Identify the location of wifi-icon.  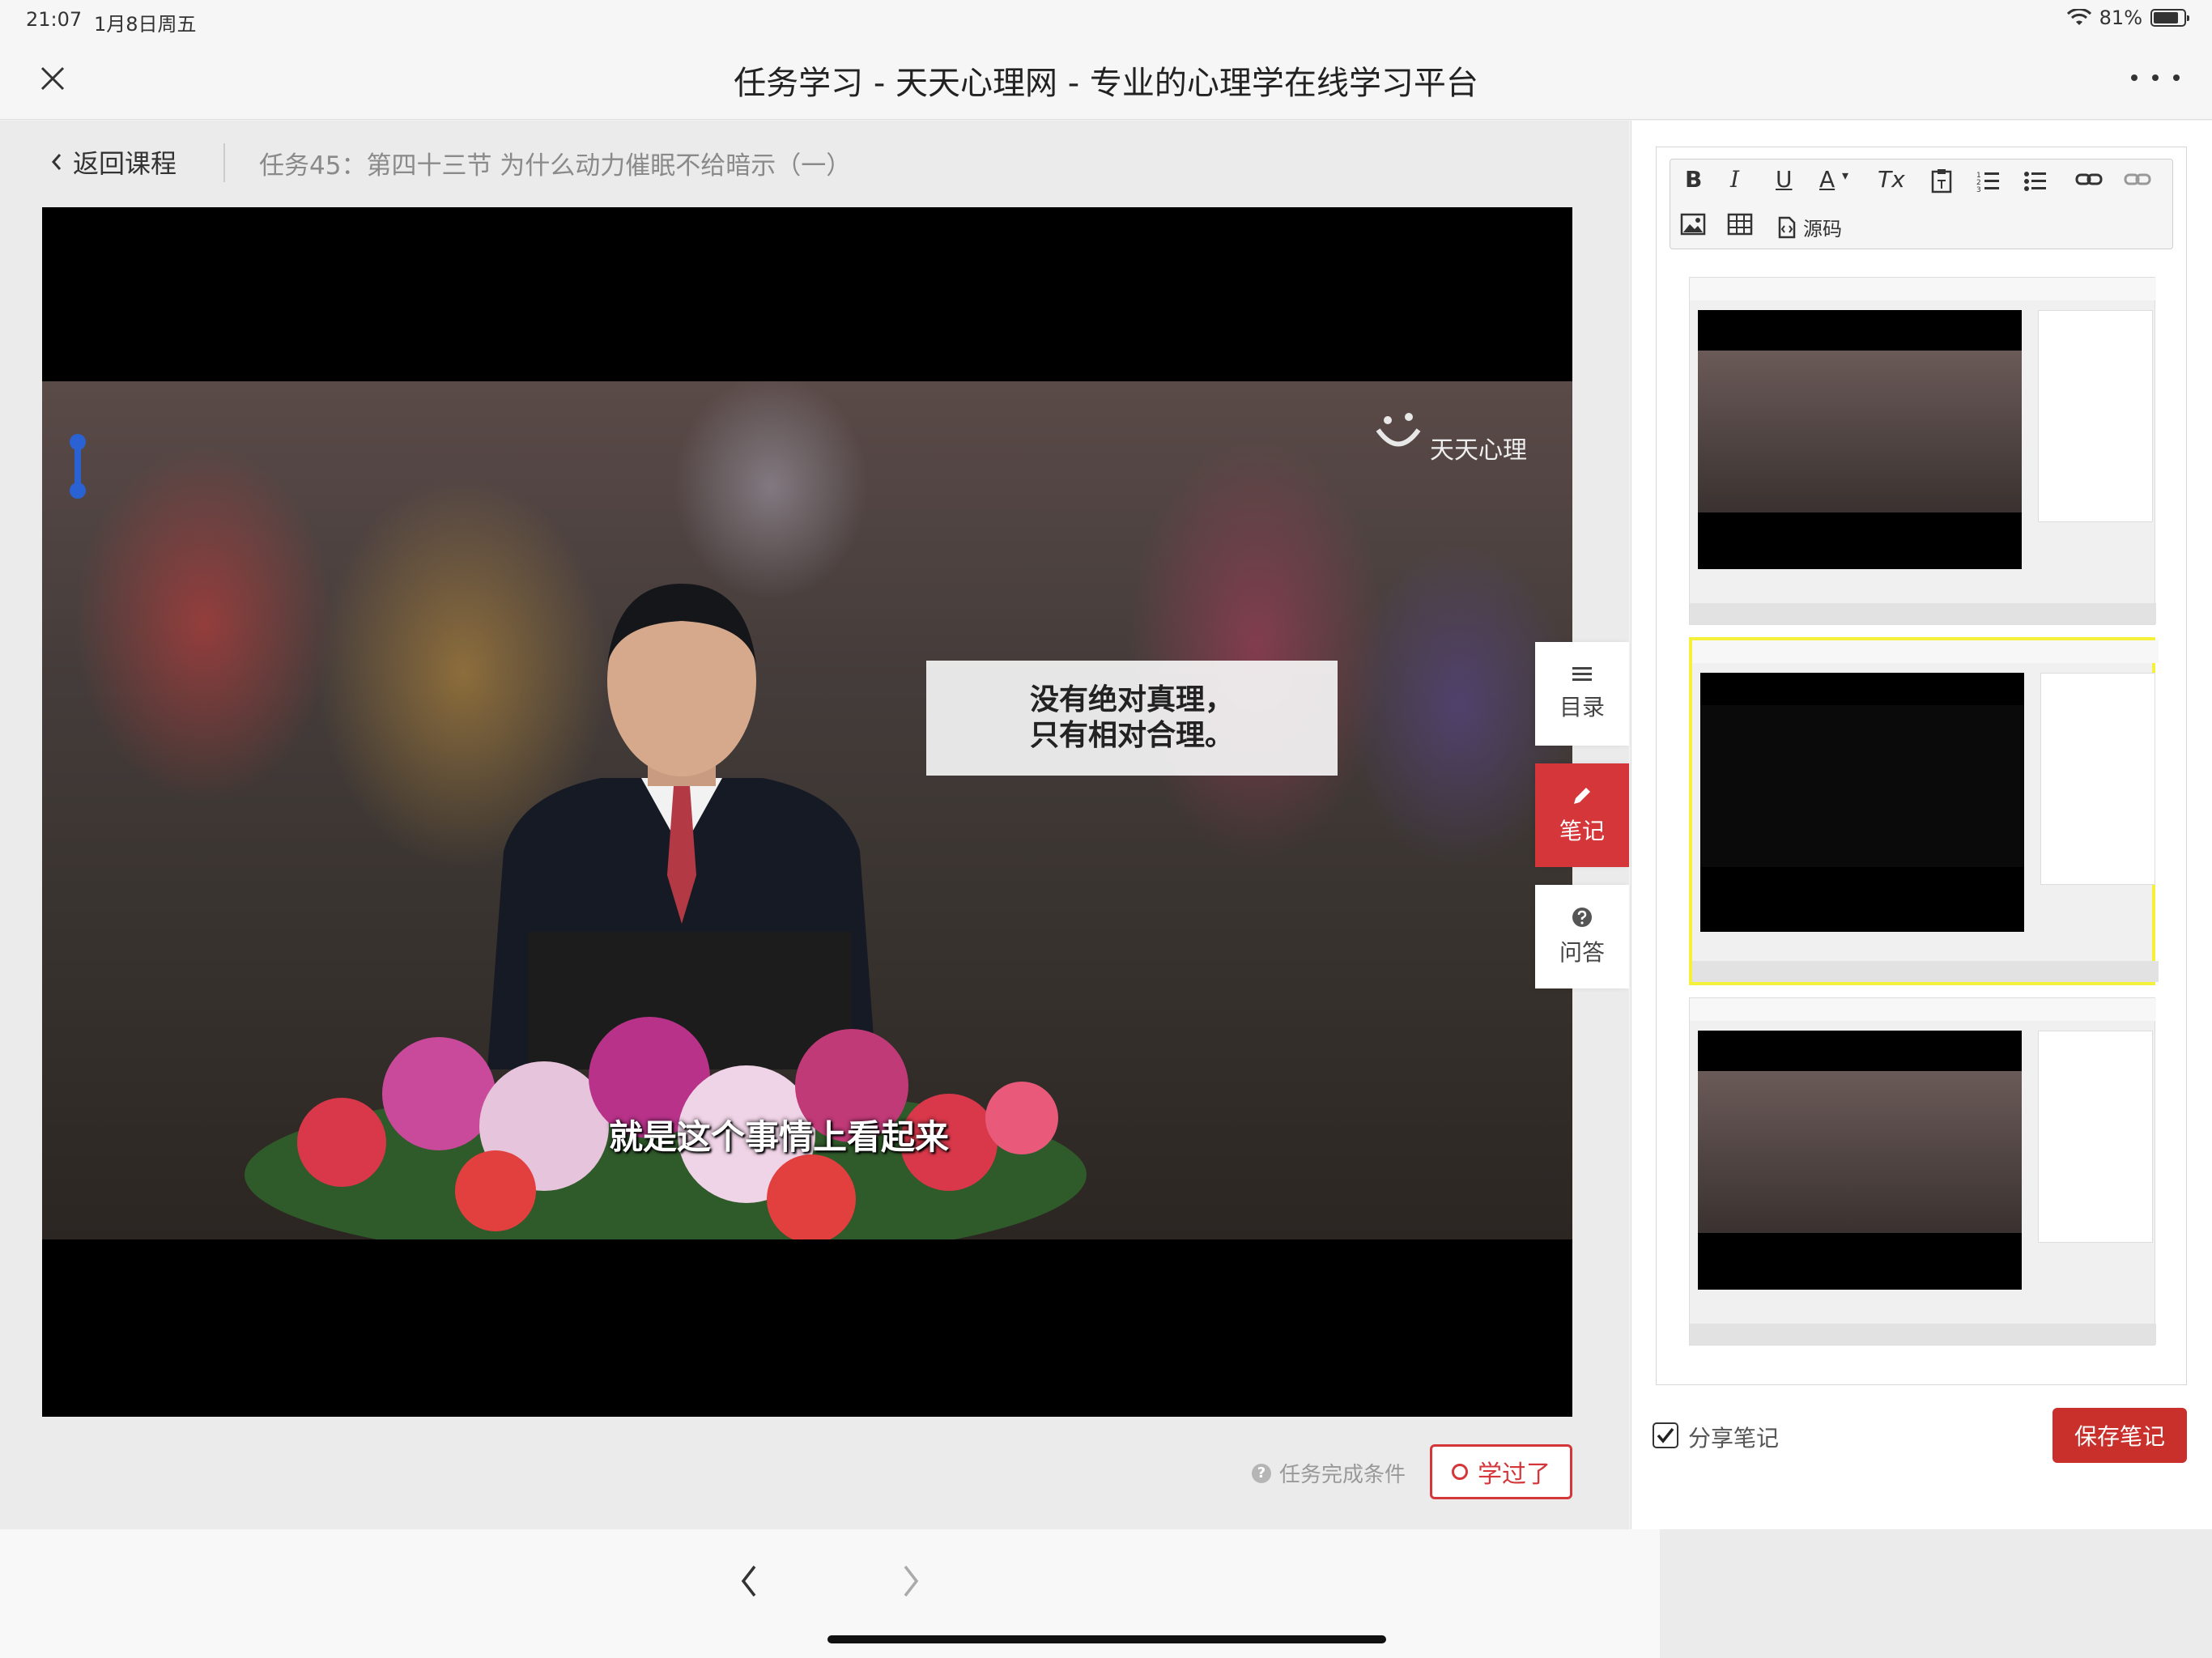
(2079, 17).